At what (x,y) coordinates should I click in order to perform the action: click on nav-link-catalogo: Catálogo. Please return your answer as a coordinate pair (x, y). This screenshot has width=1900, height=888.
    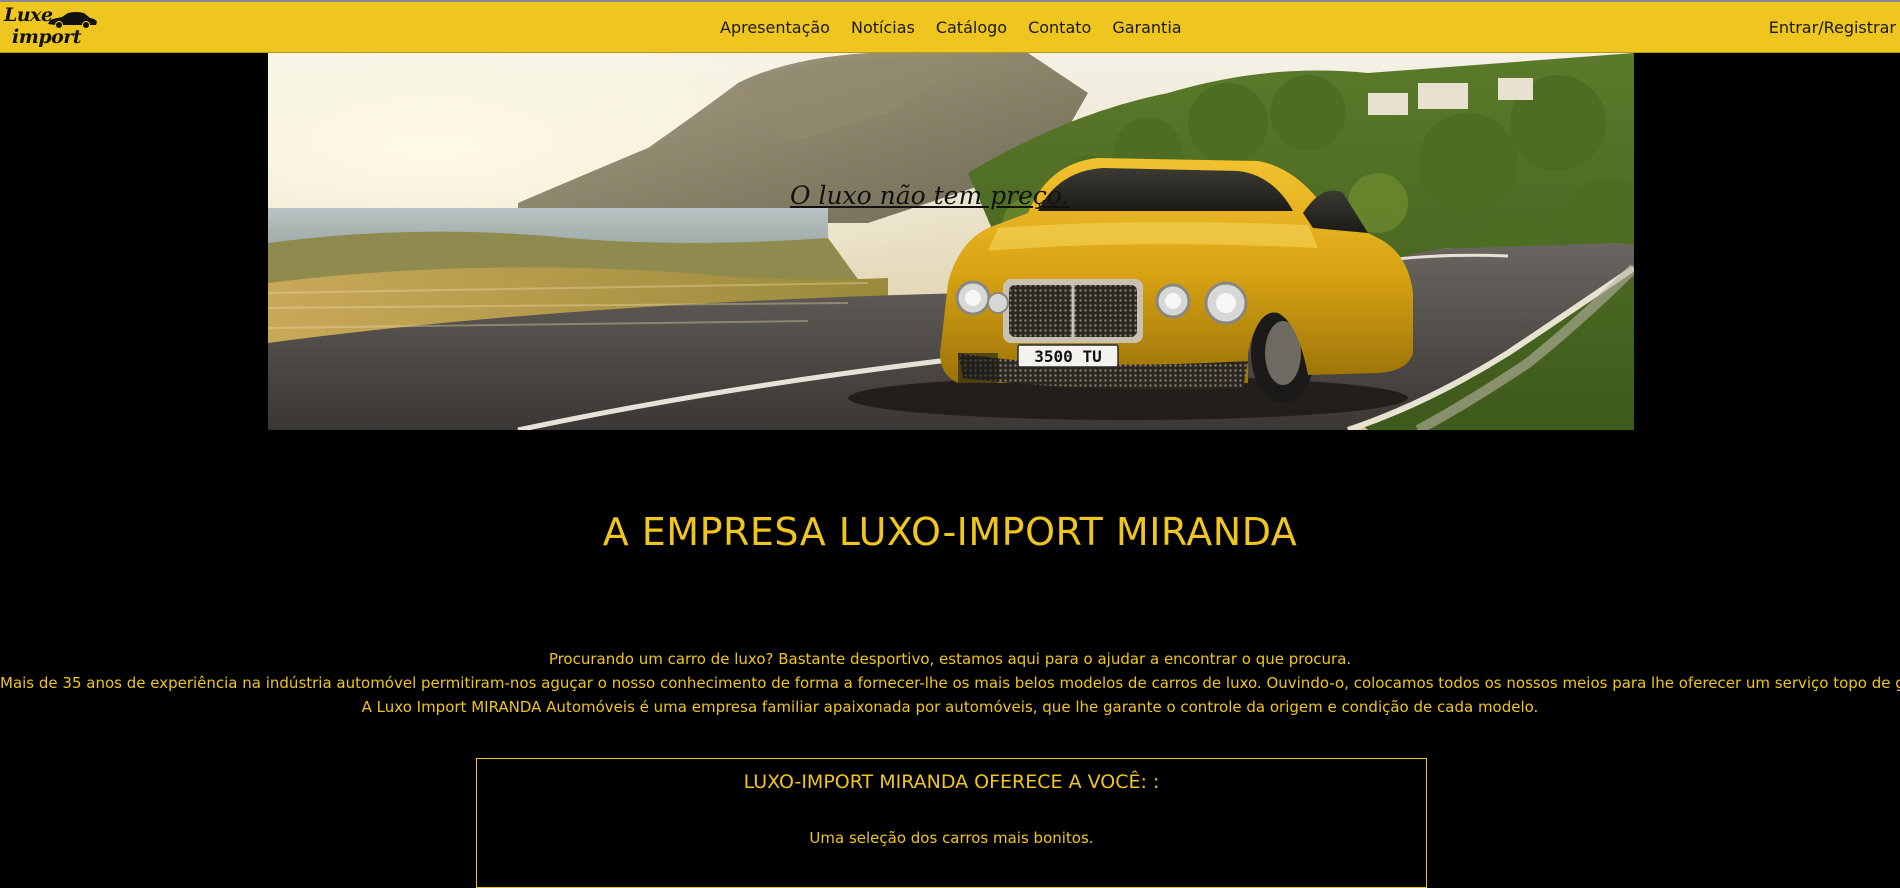
    Looking at the image, I should click on (971, 27).